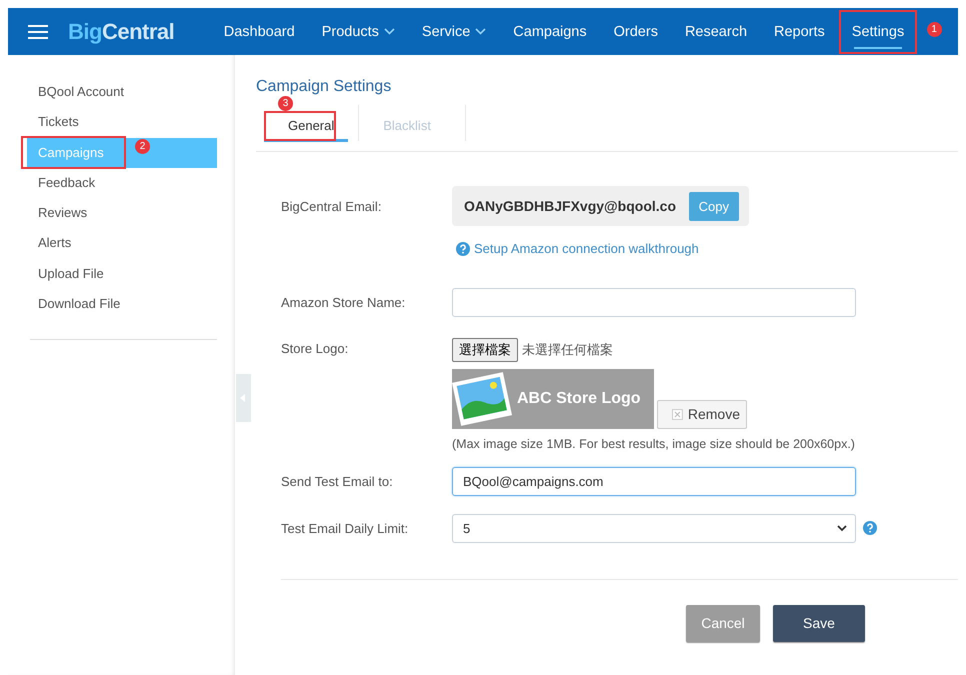 This screenshot has height=675, width=966. Describe the element at coordinates (120, 274) in the screenshot. I see `sidebar-item: Upload File` at that location.